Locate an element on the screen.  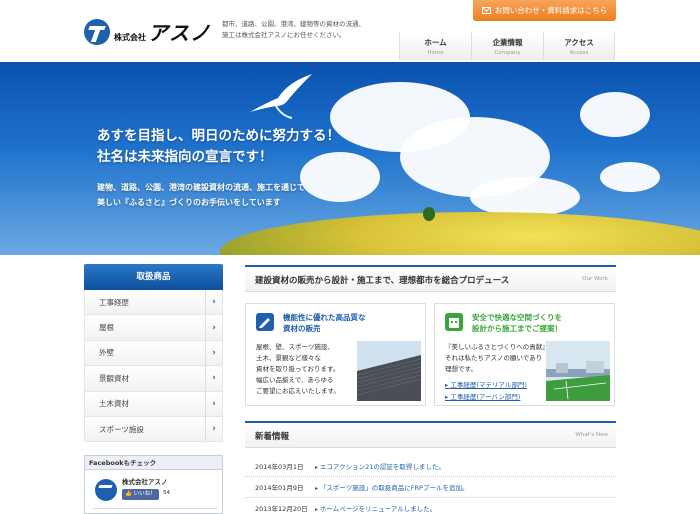
thumbs-up-icon: 👍 is located at coordinates (128, 494).